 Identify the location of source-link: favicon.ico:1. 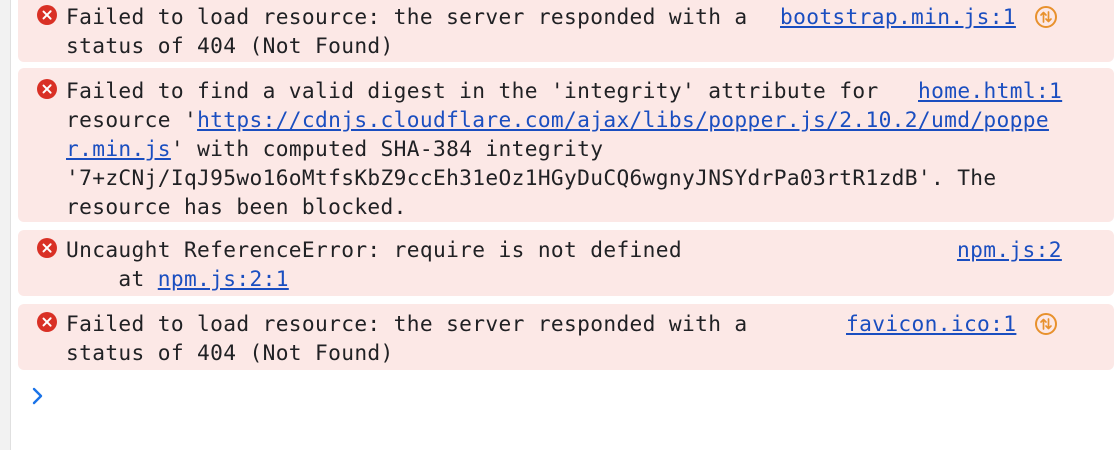
(931, 323).